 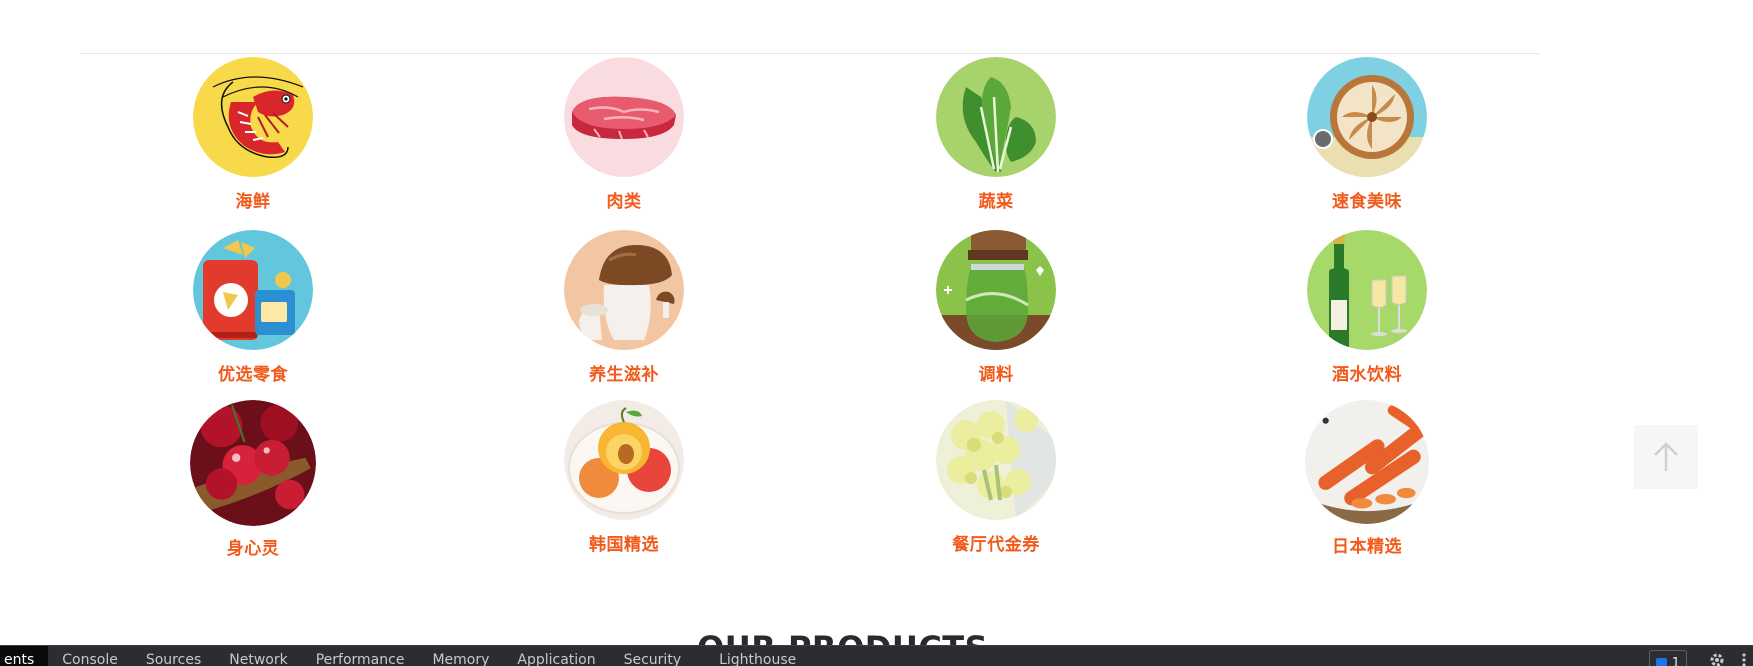 I want to click on pickle-jar-icon, so click(x=996, y=290).